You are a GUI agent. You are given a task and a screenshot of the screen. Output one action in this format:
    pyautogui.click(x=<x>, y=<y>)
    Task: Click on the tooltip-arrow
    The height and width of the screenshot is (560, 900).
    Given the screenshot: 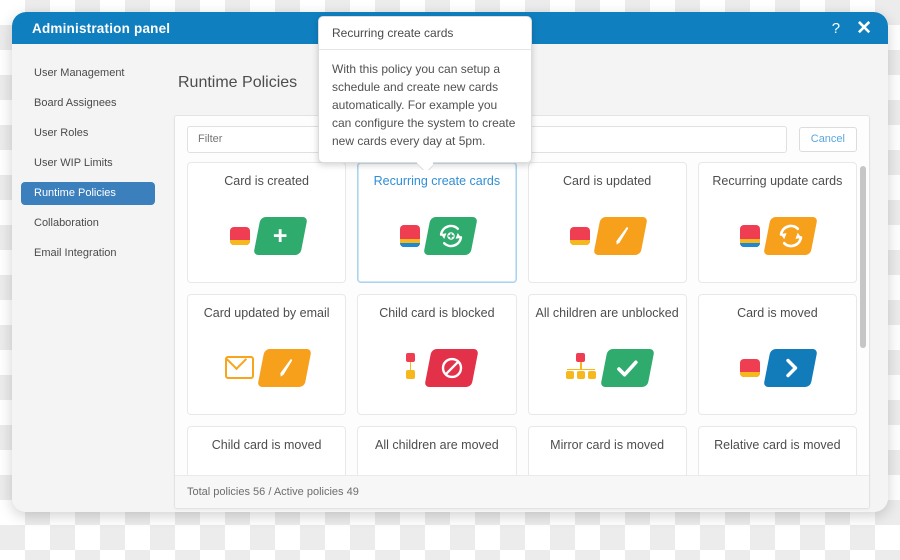 What is the action you would take?
    pyautogui.click(x=425, y=166)
    